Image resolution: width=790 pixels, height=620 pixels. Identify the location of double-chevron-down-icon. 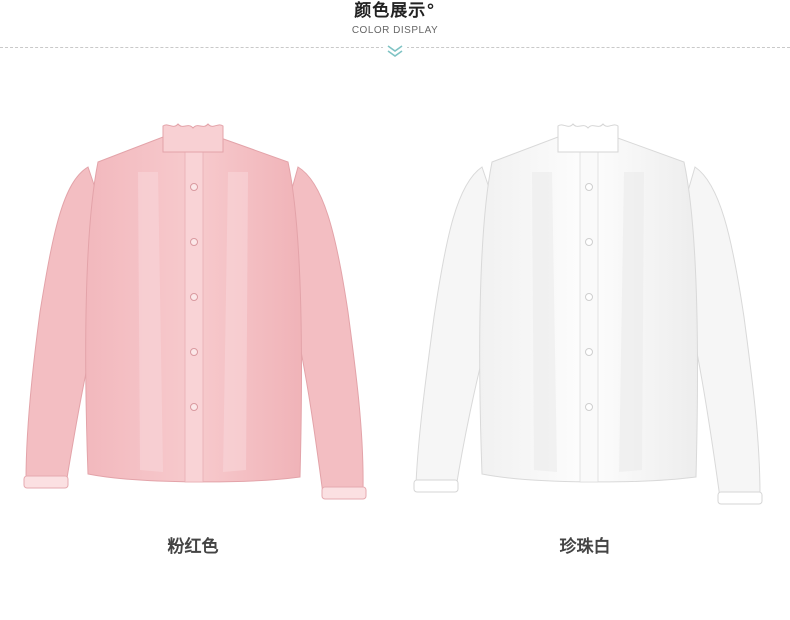
(395, 50).